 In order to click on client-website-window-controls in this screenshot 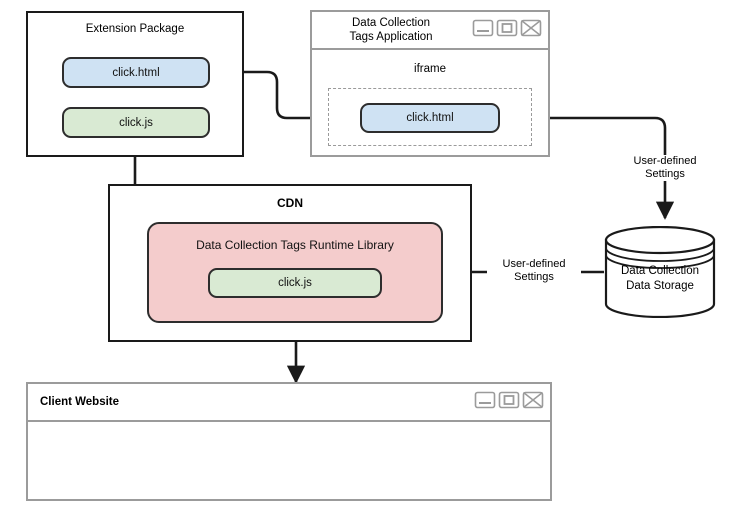, I will do `click(509, 400)`.